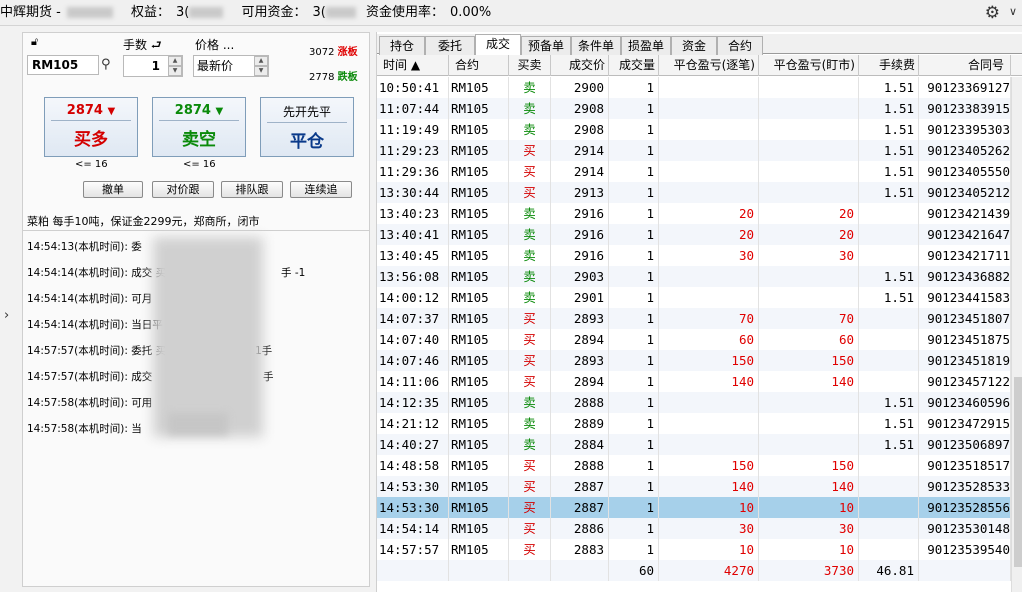  What do you see at coordinates (699, 276) in the screenshot?
I see `table-row: 13:56:08 RM105 卖 2903 1 1.51 90123436882` at bounding box center [699, 276].